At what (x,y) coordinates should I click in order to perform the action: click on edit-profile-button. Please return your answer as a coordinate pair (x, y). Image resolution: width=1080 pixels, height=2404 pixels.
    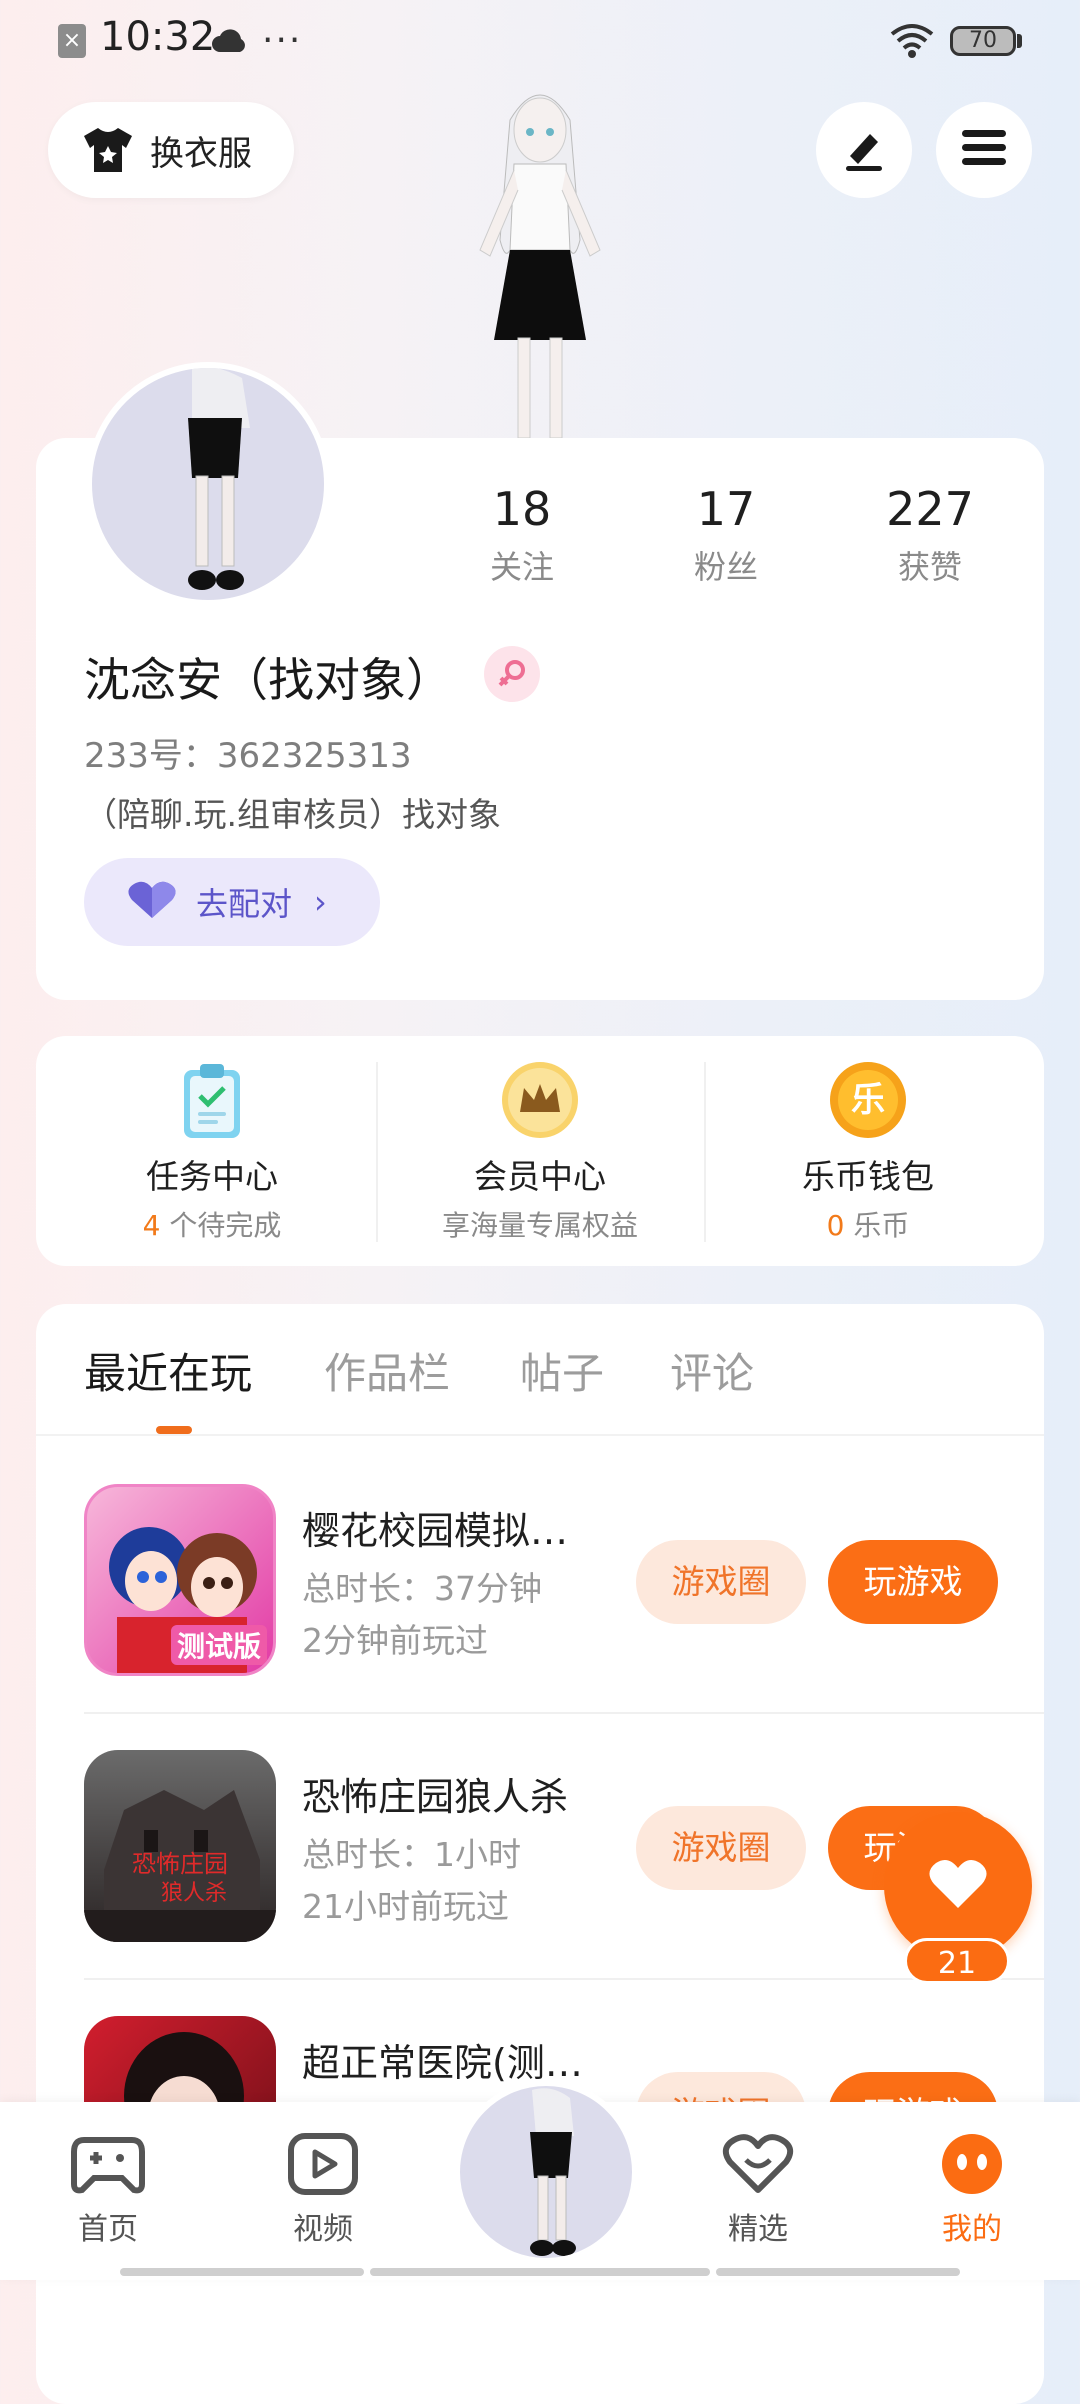
    Looking at the image, I should click on (864, 150).